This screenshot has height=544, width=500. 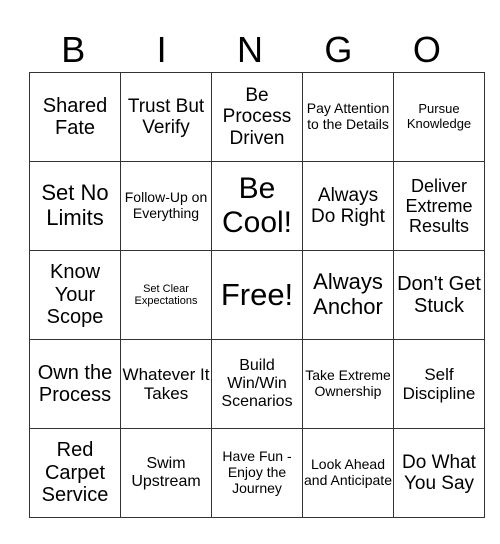 I want to click on bingo-cell: Swim Upstream, so click(x=166, y=473).